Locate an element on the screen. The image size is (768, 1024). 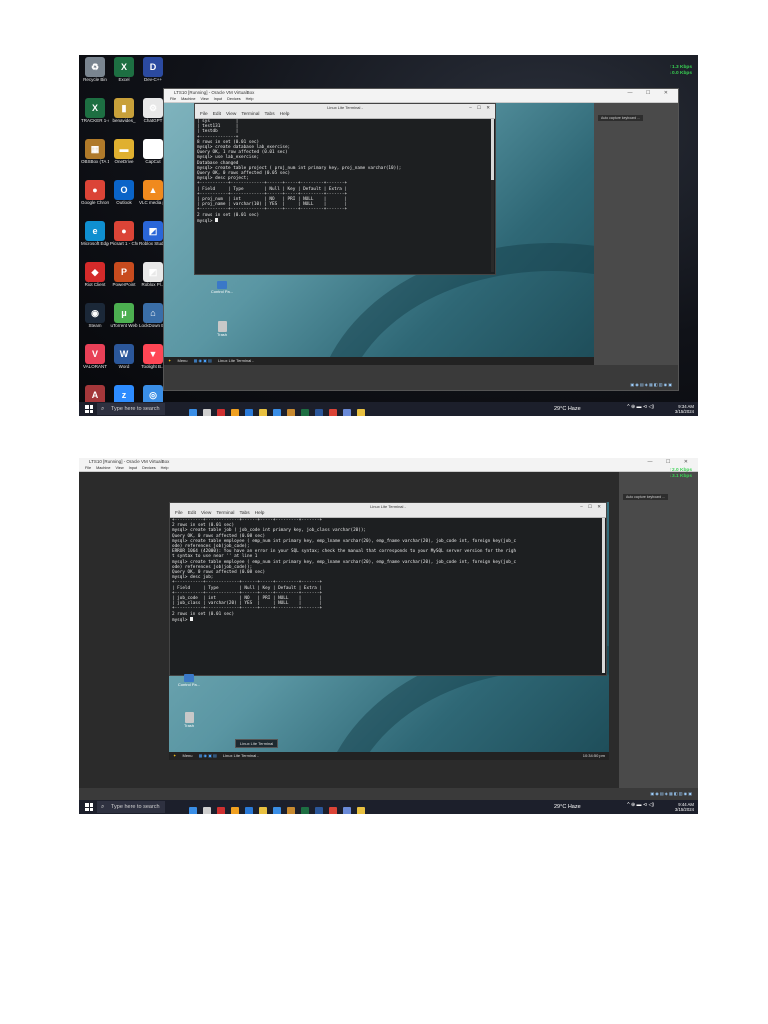
desktop-icon: ◆ Riot Client is located at coordinates (95, 275).